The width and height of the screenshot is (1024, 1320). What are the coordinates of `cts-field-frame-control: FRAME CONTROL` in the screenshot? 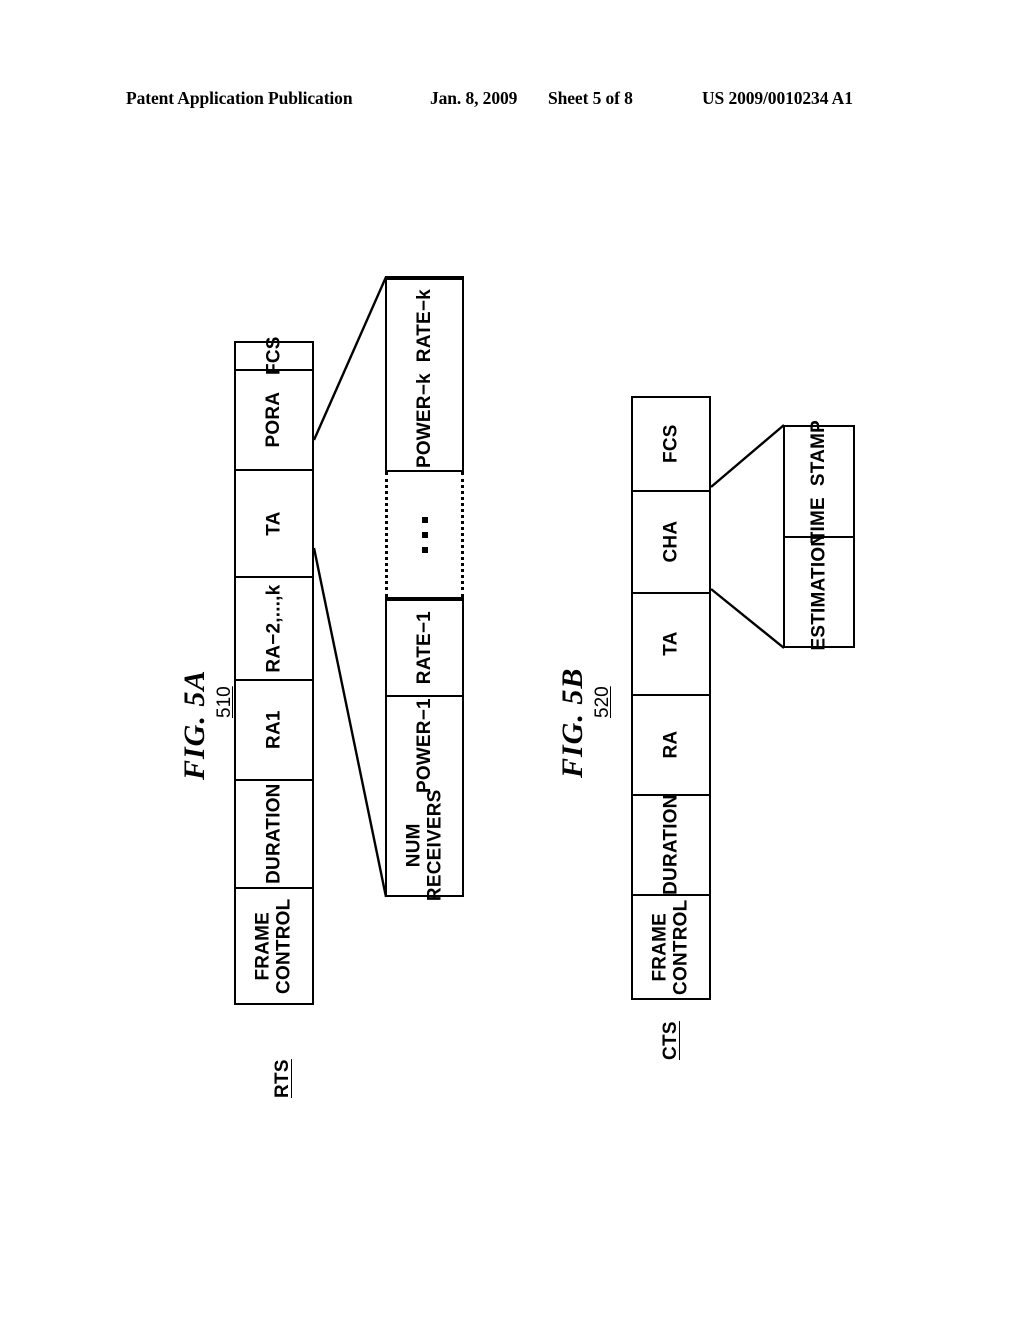 It's located at (671, 946).